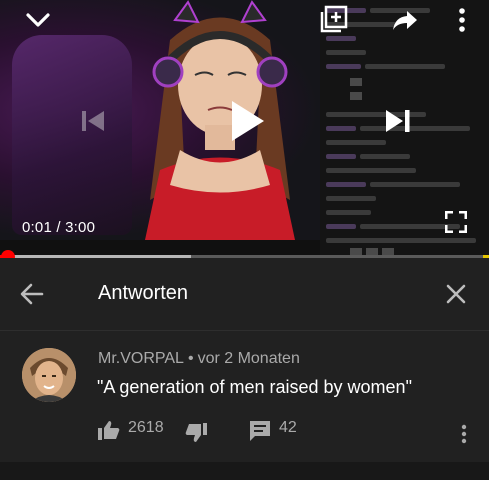  What do you see at coordinates (288, 427) in the screenshot?
I see `reply-count: 42` at bounding box center [288, 427].